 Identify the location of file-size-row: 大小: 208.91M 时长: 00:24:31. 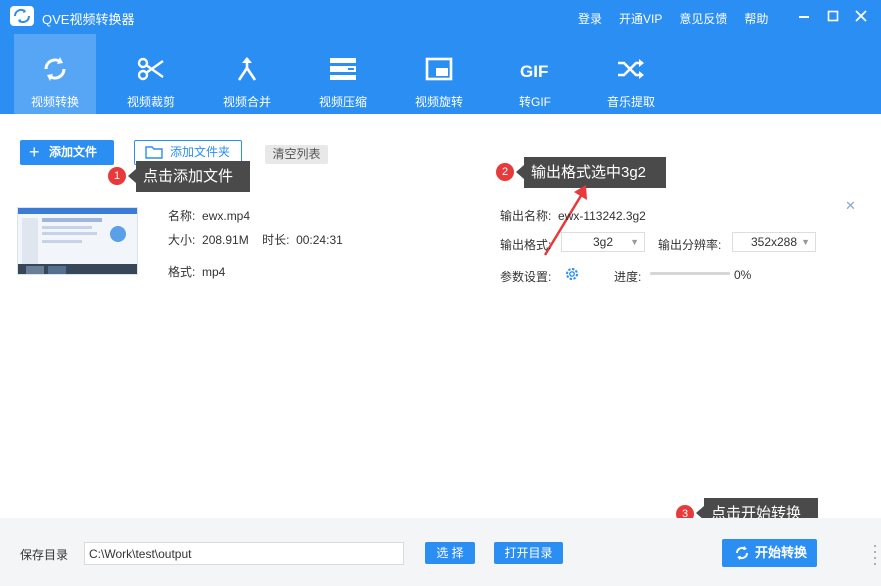
(255, 240).